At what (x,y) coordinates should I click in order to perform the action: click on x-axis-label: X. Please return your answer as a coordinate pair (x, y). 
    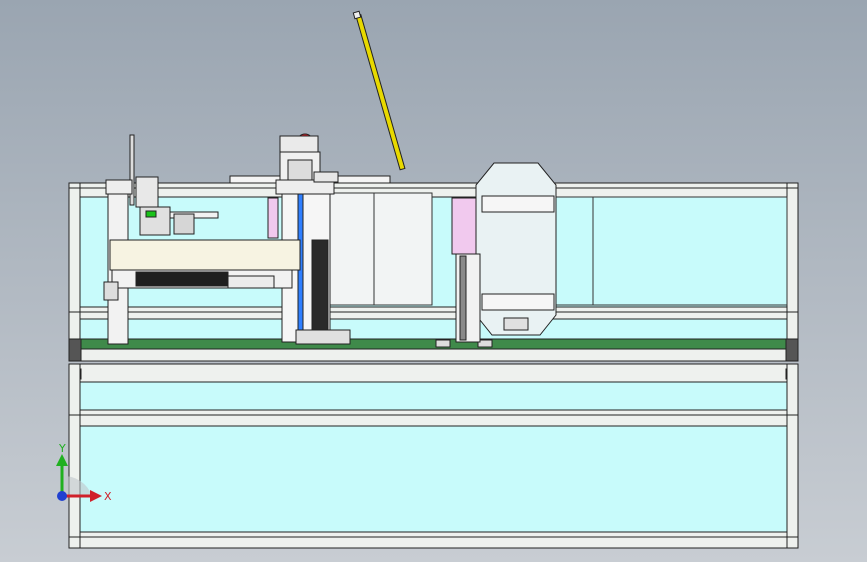
    Looking at the image, I should click on (108, 496).